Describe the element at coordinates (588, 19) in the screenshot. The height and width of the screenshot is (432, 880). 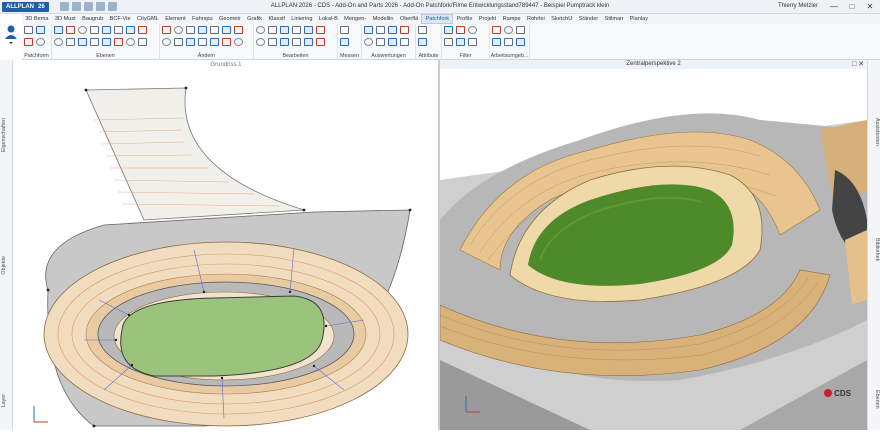
I see `ribbon-tab: Ständer` at that location.